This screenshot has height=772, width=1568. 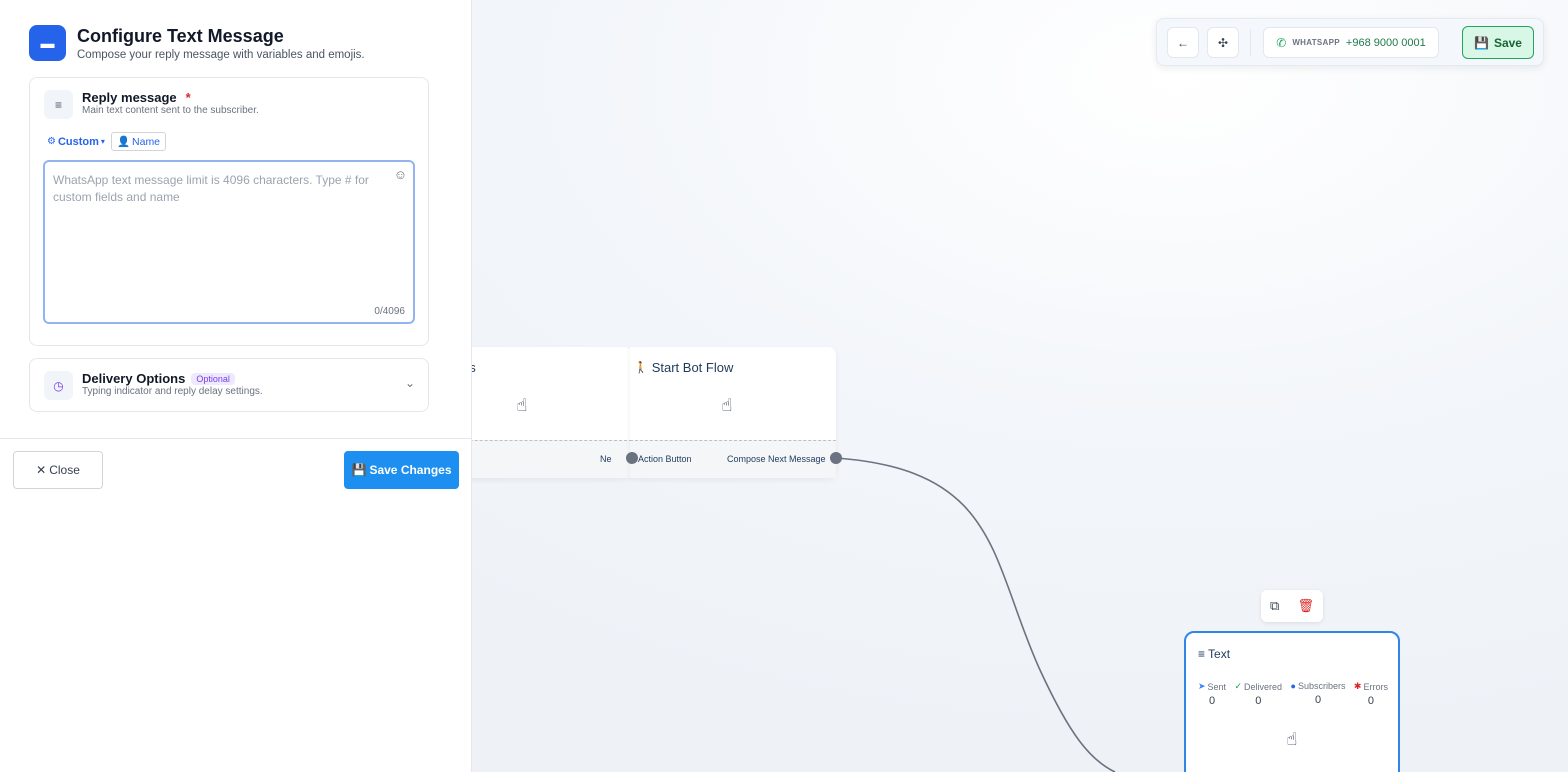 I want to click on align-left-icon: ≡, so click(x=58, y=104).